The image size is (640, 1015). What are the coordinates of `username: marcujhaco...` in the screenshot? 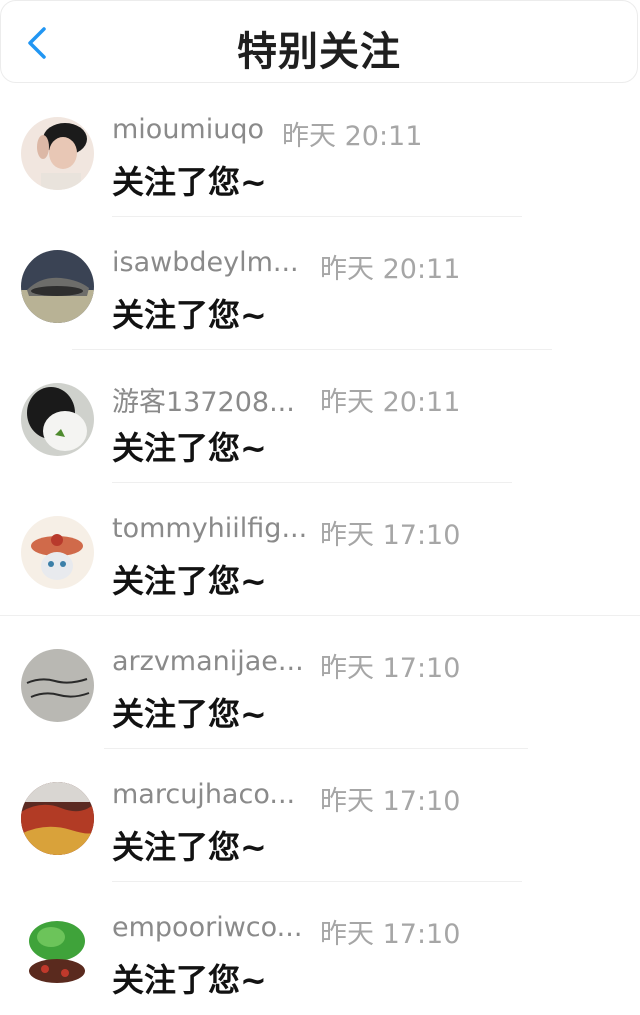 It's located at (203, 794).